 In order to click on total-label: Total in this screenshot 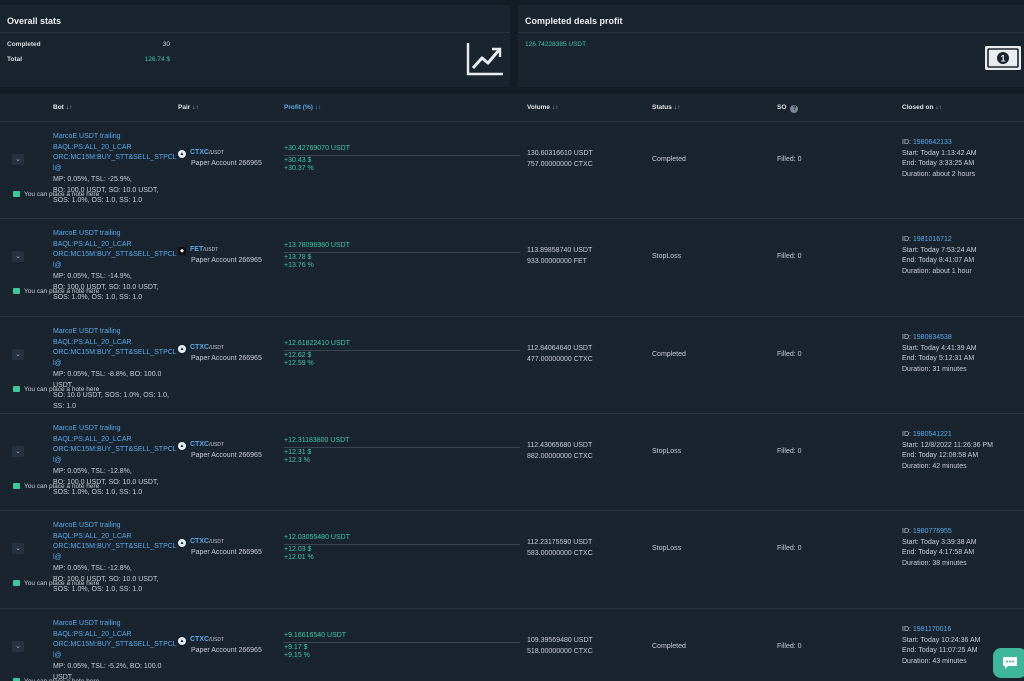, I will do `click(15, 59)`.